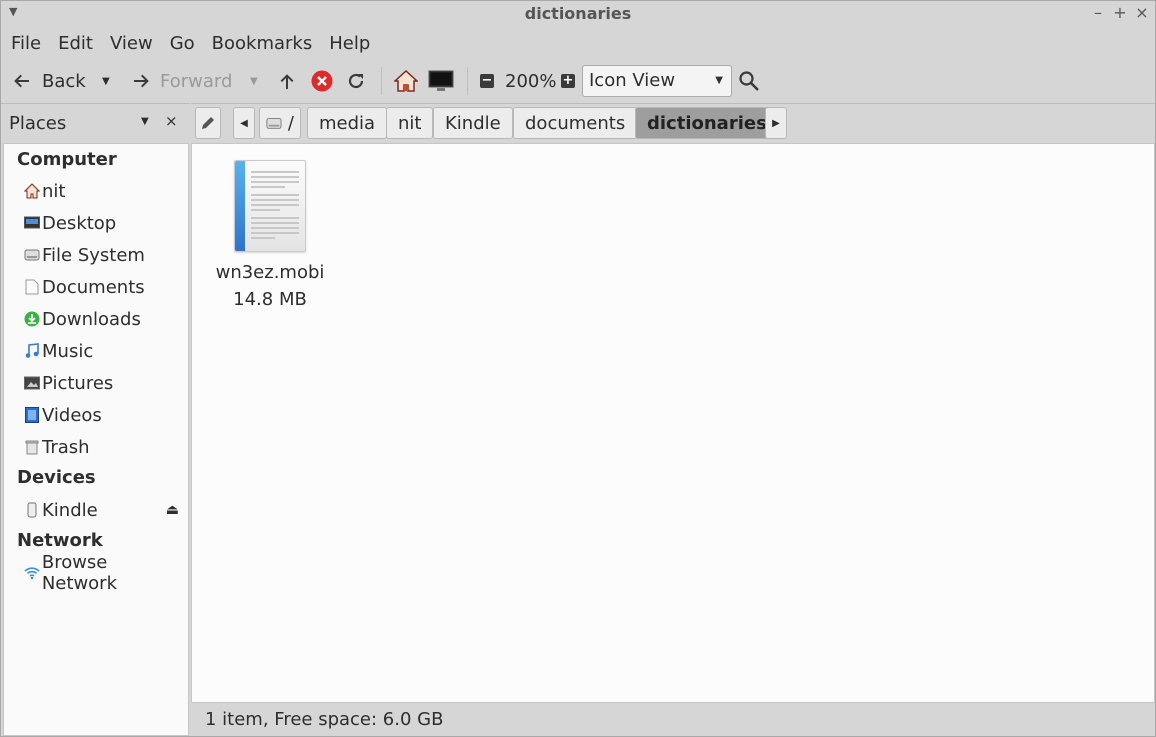 The image size is (1156, 737). What do you see at coordinates (105, 415) in the screenshot?
I see `sidebar-item-videos: Videos` at bounding box center [105, 415].